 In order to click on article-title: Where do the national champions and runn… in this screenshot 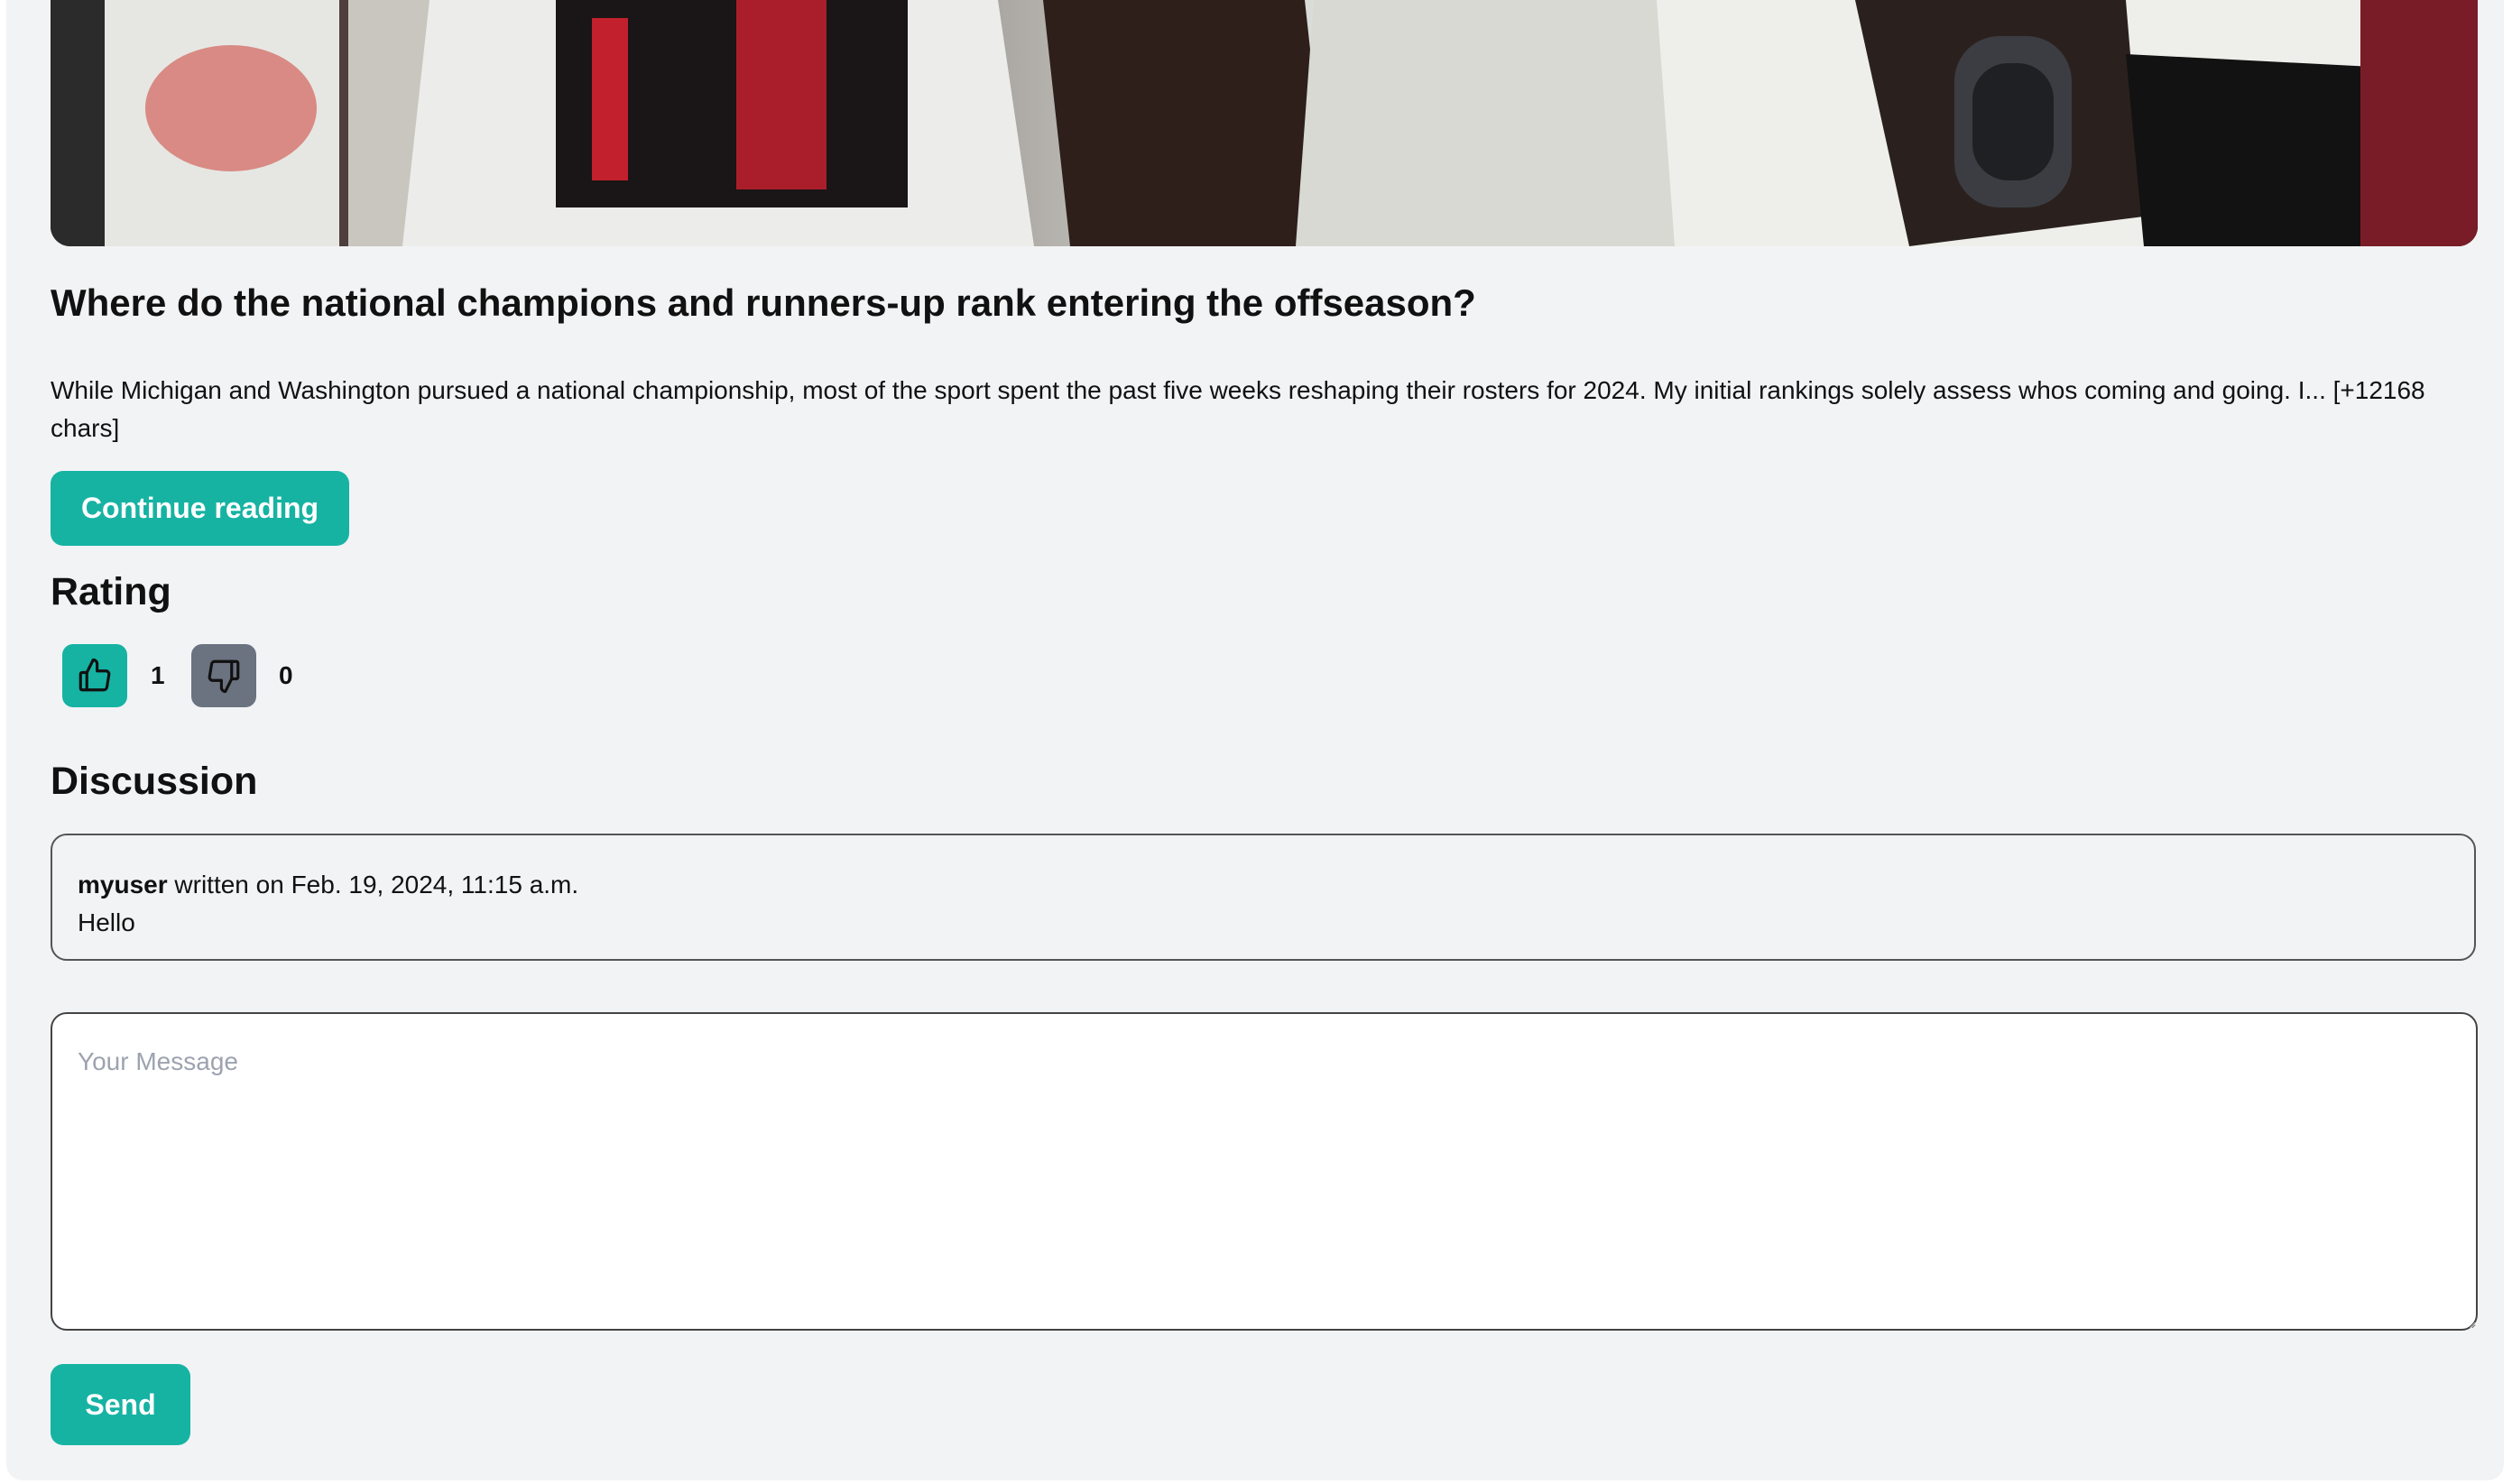, I will do `click(763, 302)`.